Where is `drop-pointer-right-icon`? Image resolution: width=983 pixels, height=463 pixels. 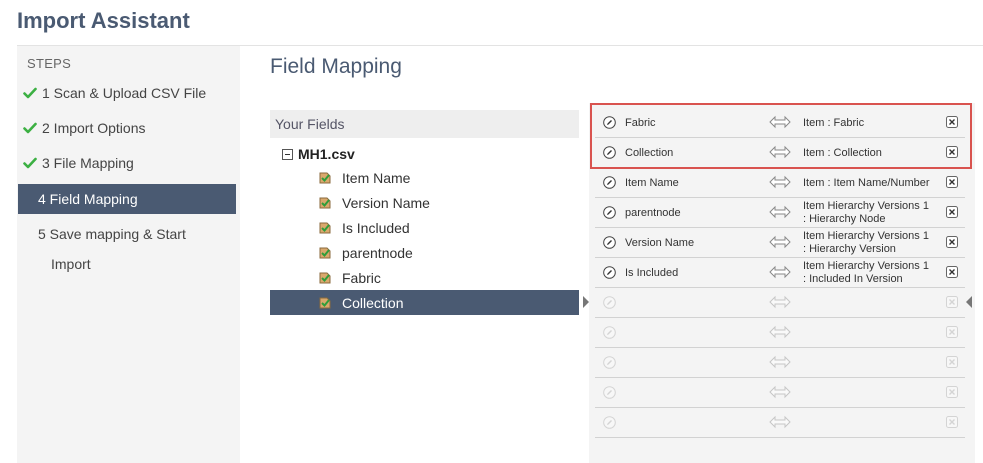
drop-pointer-right-icon is located at coordinates (969, 302).